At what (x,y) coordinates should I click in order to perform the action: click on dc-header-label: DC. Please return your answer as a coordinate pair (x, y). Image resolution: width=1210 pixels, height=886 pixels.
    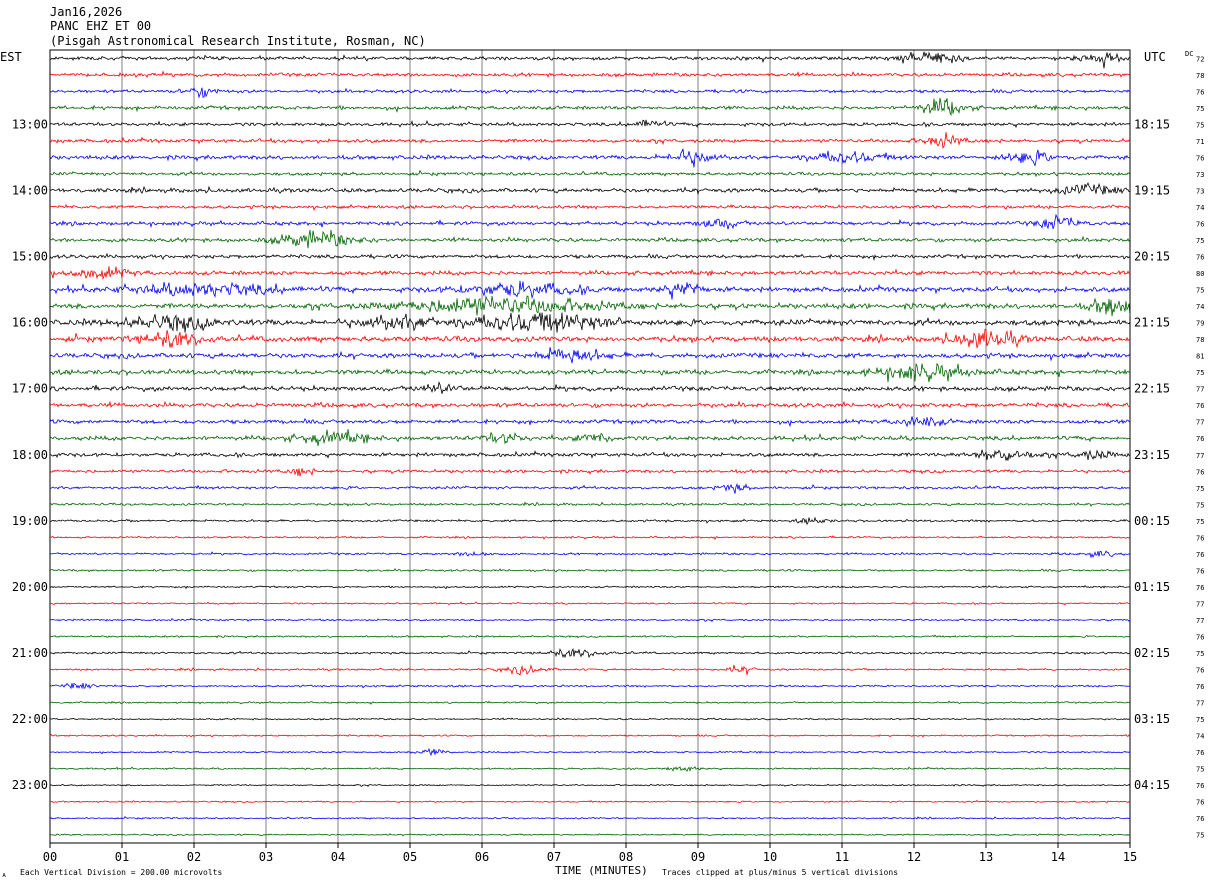
    Looking at the image, I should click on (1189, 54).